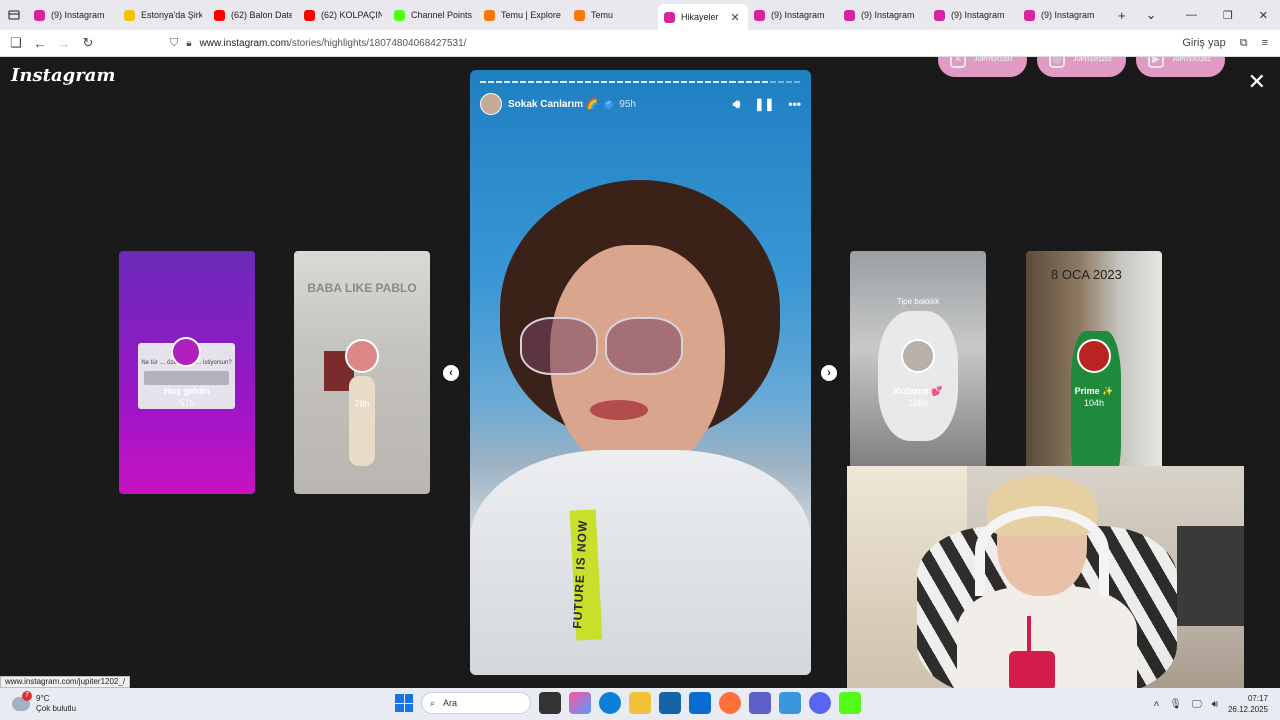 This screenshot has width=1280, height=720. I want to click on speaker-icon: 🔊︎, so click(1215, 704).